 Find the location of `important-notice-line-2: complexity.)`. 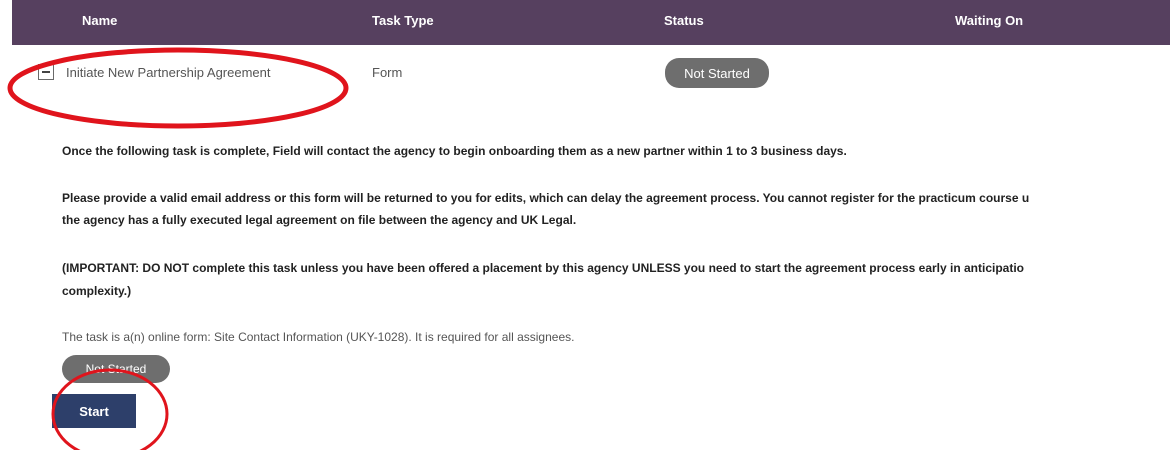

important-notice-line-2: complexity.) is located at coordinates (97, 291).